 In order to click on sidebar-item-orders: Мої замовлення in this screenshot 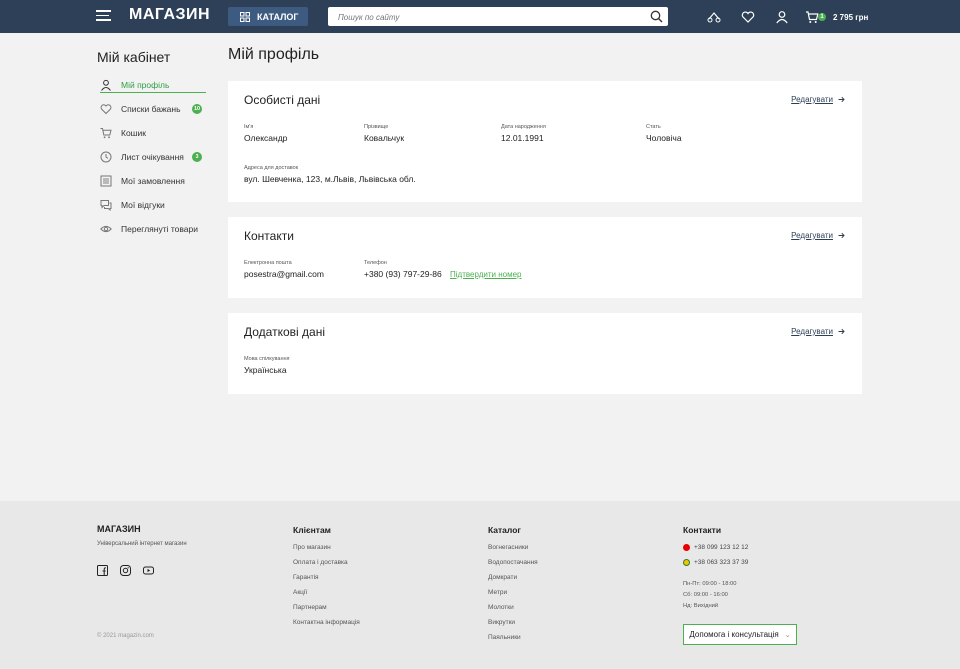, I will do `click(153, 181)`.